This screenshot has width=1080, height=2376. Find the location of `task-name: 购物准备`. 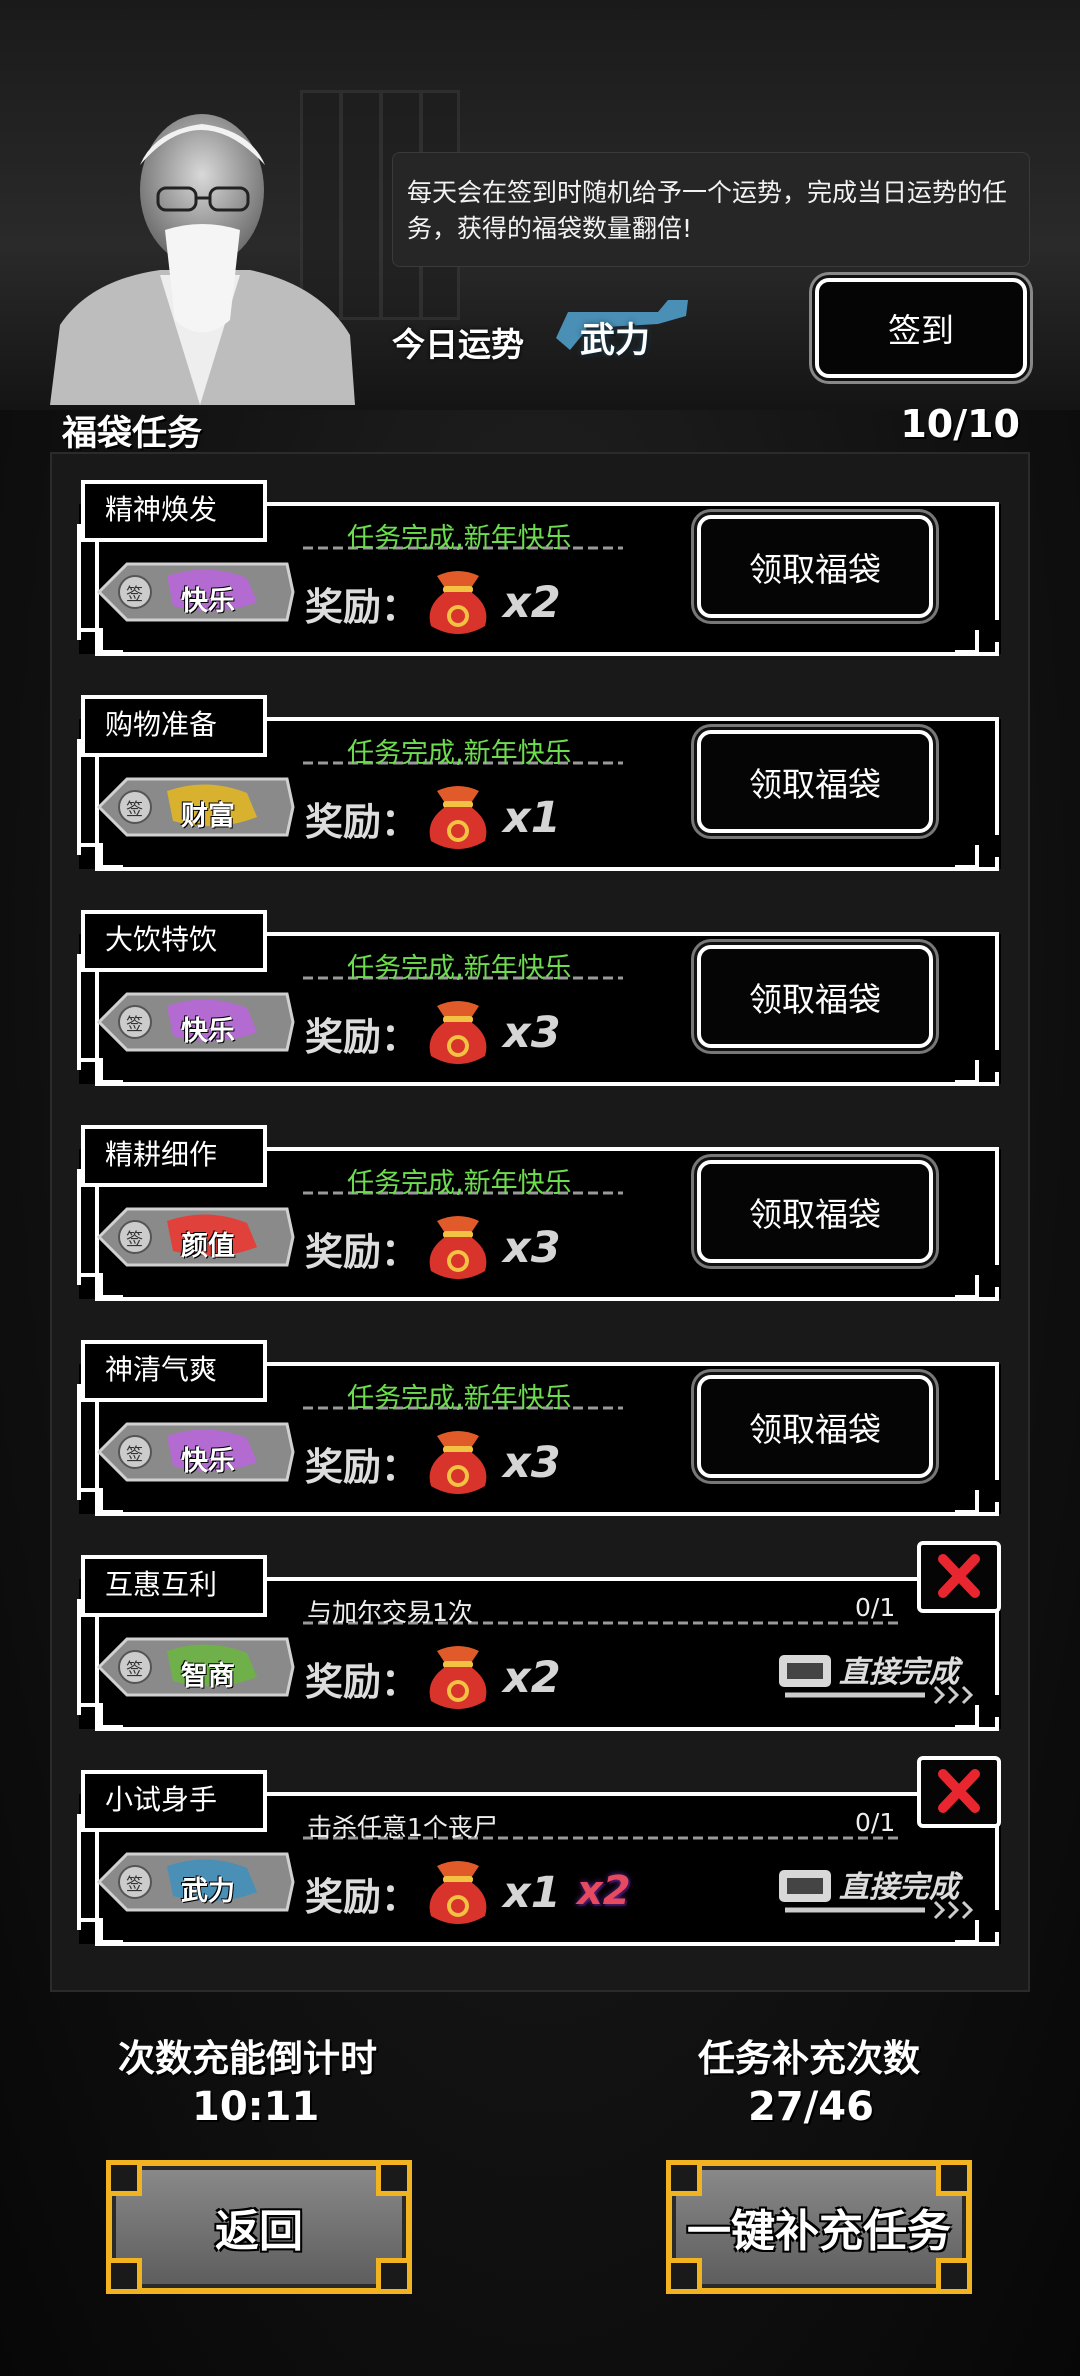

task-name: 购物准备 is located at coordinates (161, 724).